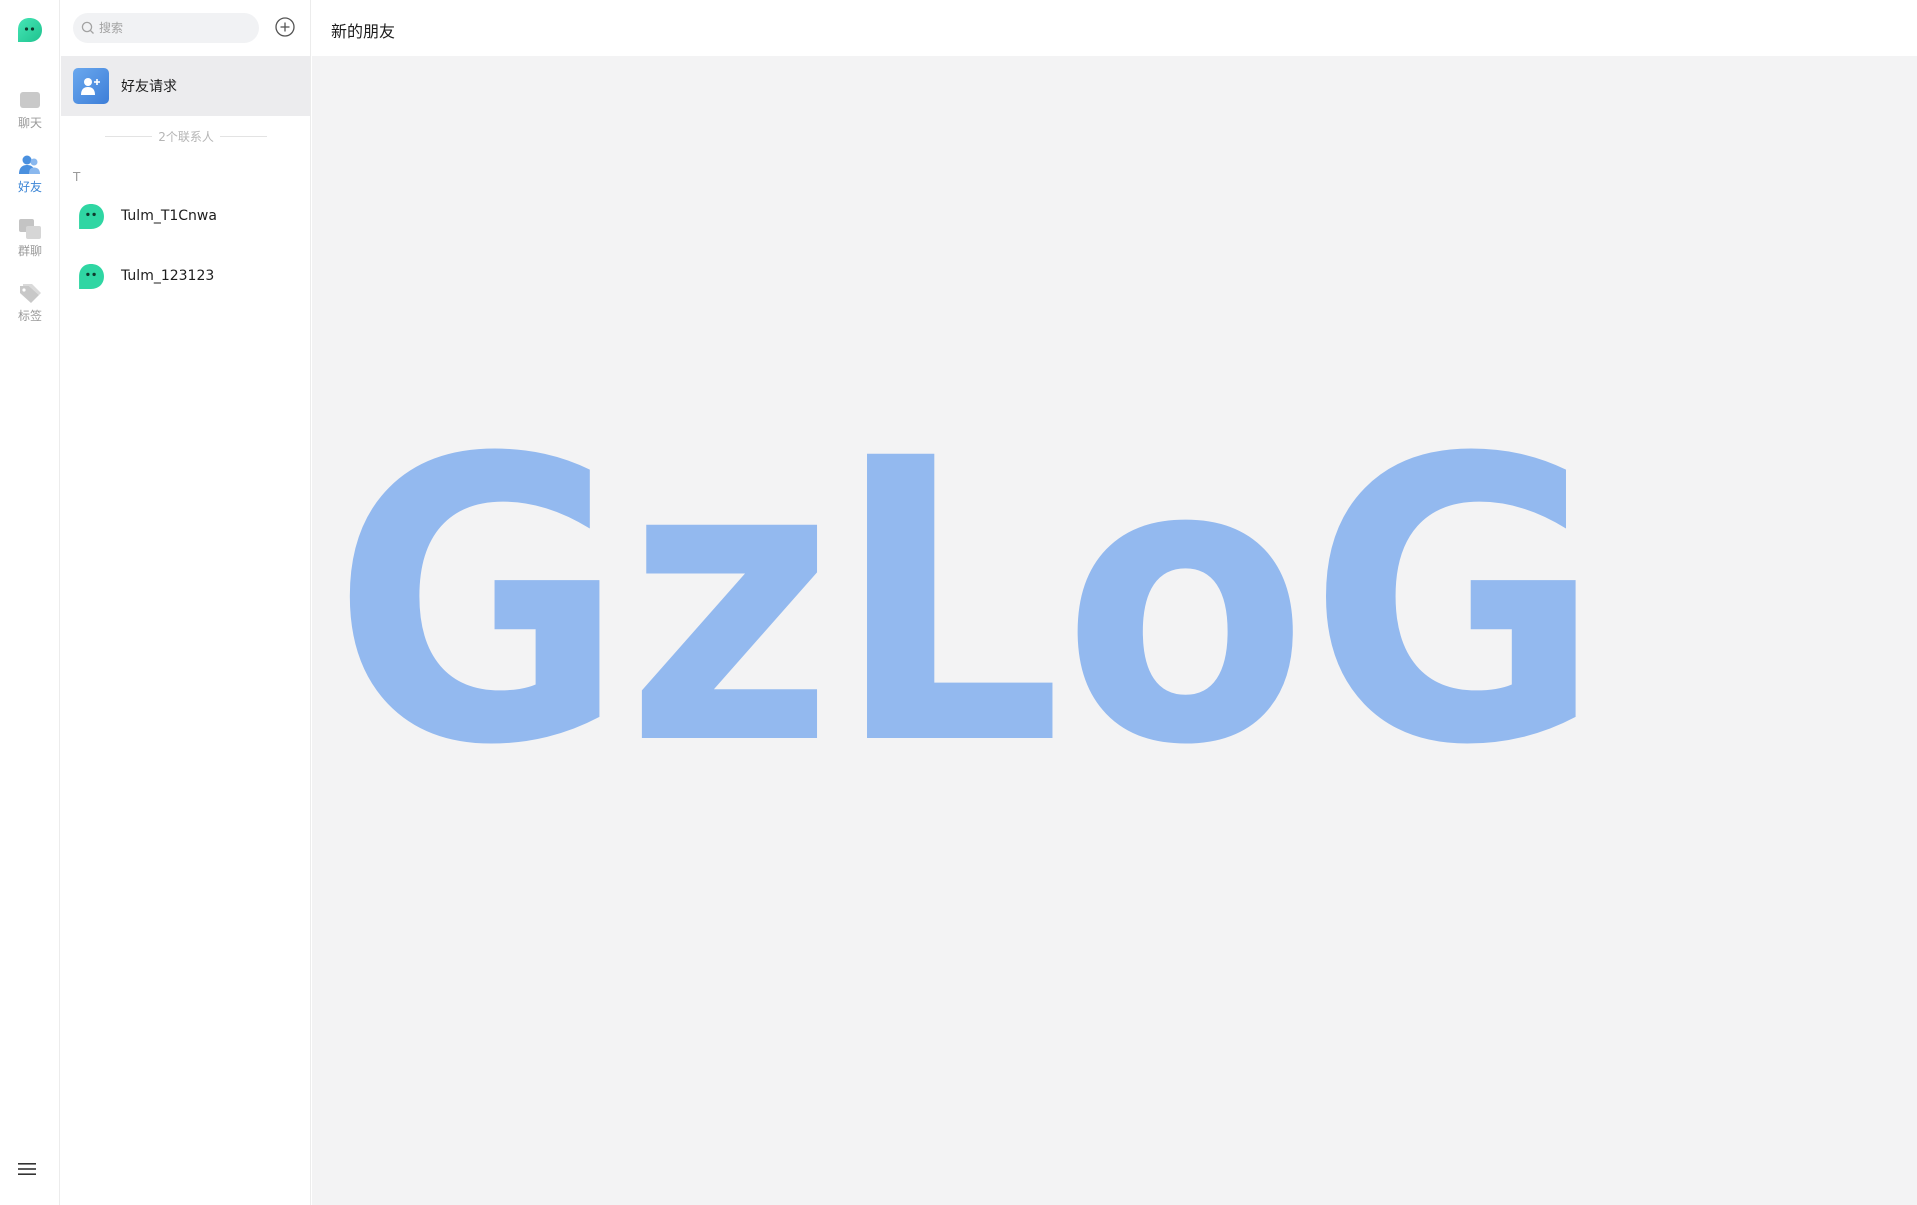 Image resolution: width=1917 pixels, height=1205 pixels. Describe the element at coordinates (30, 308) in the screenshot. I see `rail-item-tags: 标签` at that location.